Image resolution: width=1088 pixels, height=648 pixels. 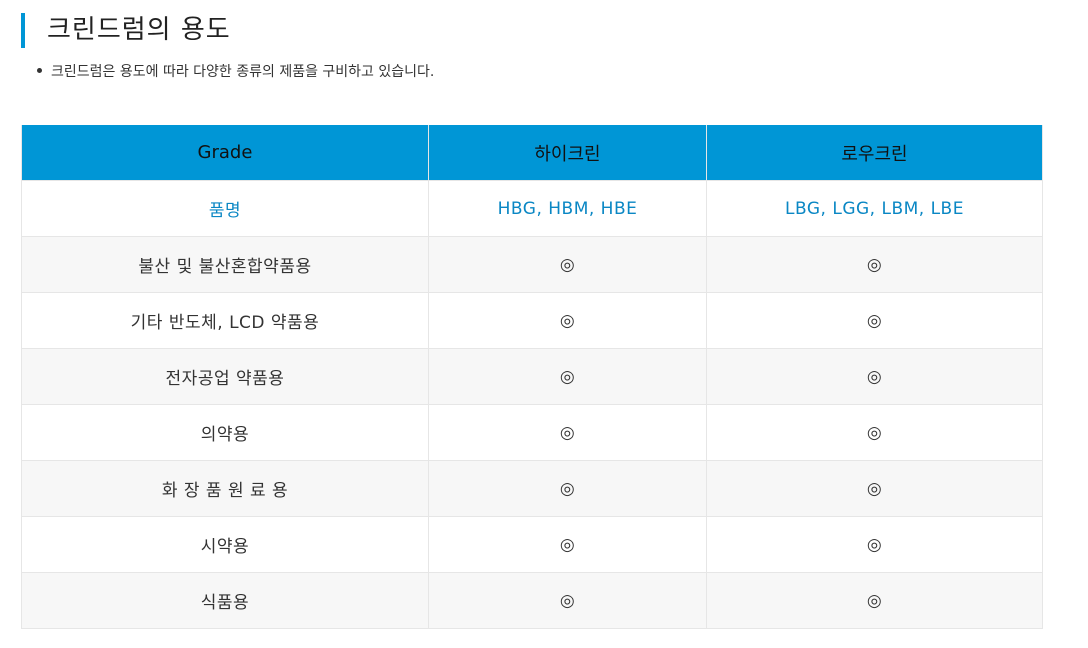 I want to click on product-name-label: 품명, so click(x=225, y=208).